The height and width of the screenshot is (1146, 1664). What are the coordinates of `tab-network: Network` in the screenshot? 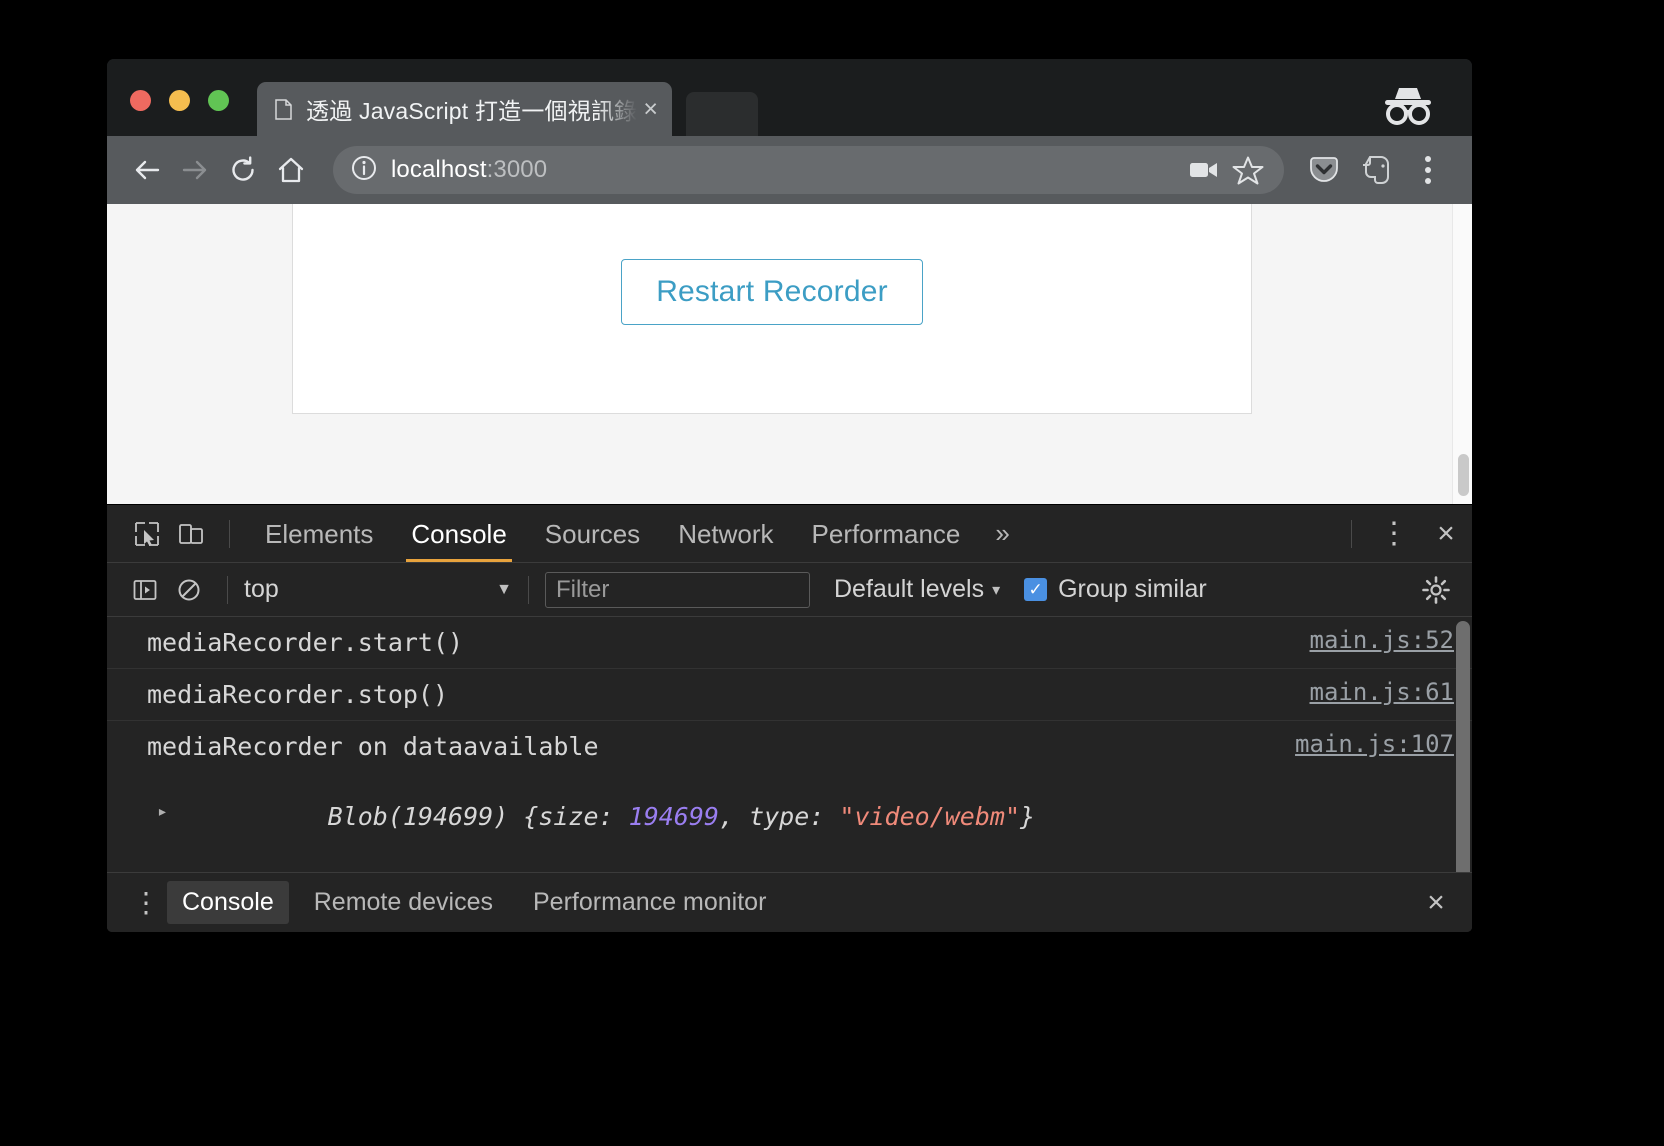 It's located at (725, 534).